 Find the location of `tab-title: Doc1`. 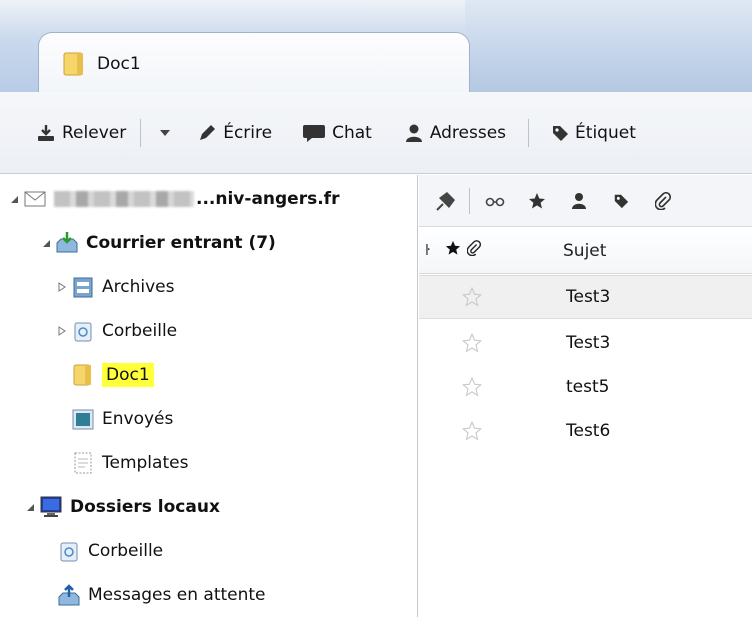

tab-title: Doc1 is located at coordinates (119, 63).